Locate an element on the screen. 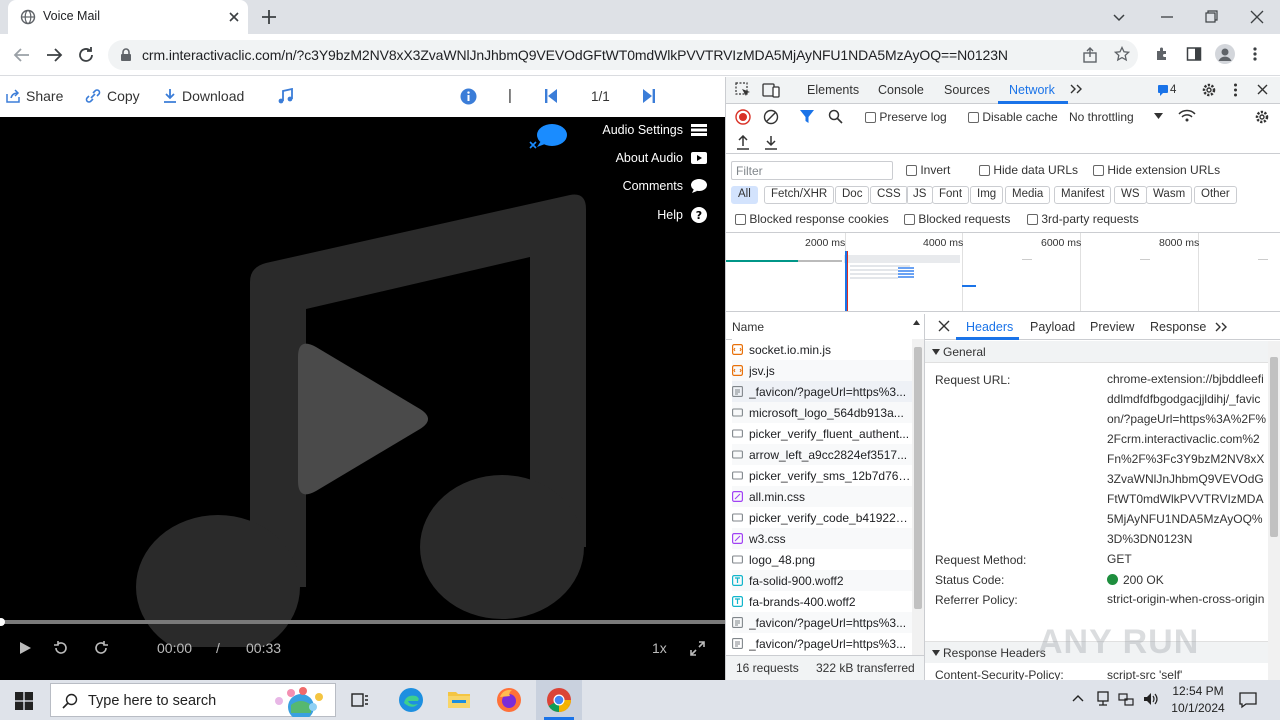 The height and width of the screenshot is (720, 1280). tab-console: Console is located at coordinates (901, 90).